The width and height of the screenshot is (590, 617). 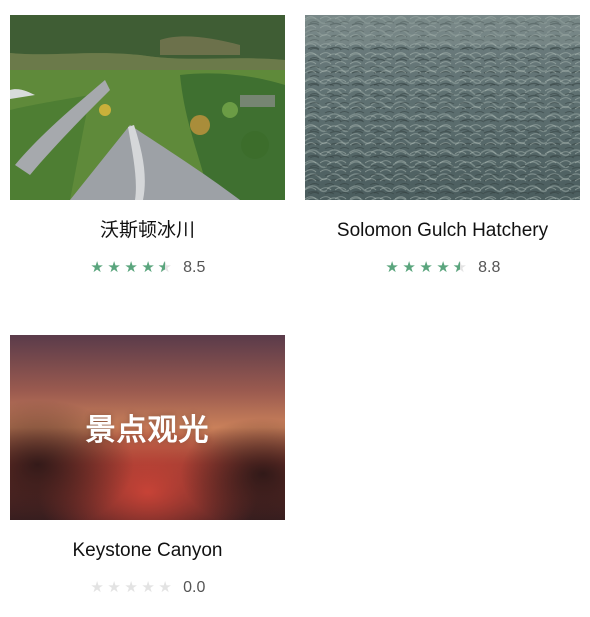 I want to click on sightseeing-placeholder-image: 景点观光, so click(x=147, y=427).